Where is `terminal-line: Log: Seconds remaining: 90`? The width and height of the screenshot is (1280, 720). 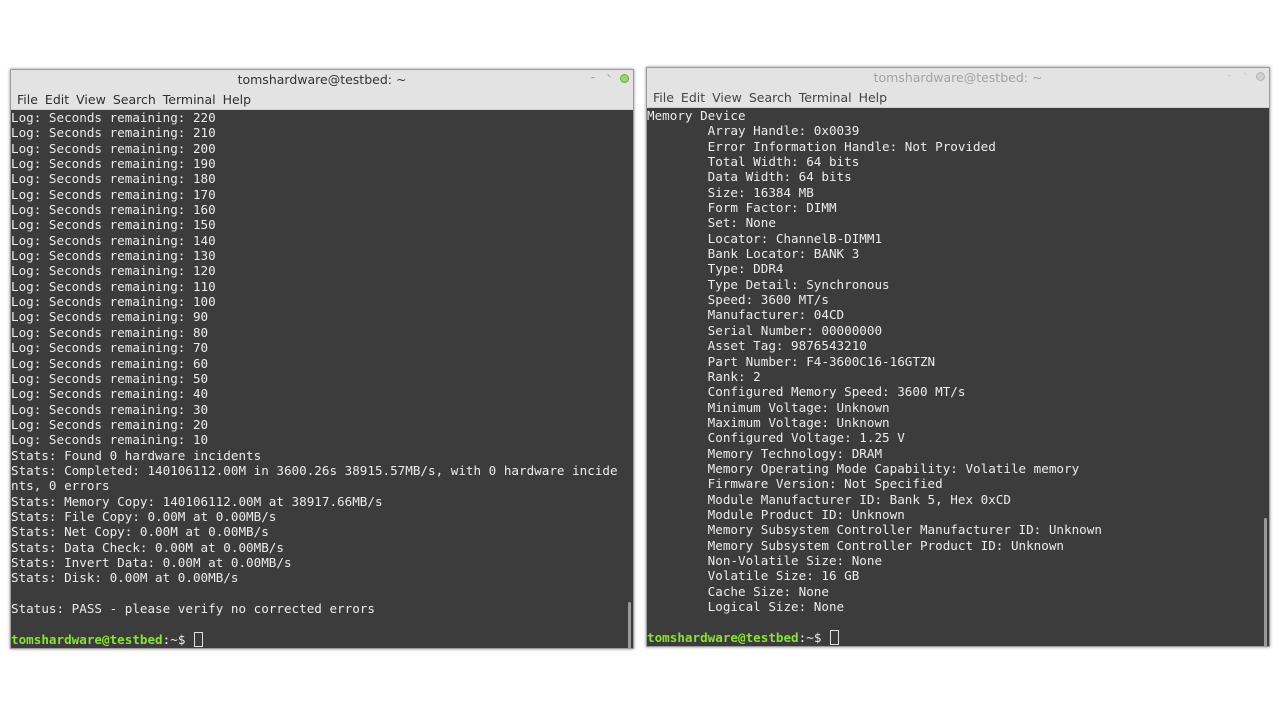
terminal-line: Log: Seconds remaining: 90 is located at coordinates (110, 317).